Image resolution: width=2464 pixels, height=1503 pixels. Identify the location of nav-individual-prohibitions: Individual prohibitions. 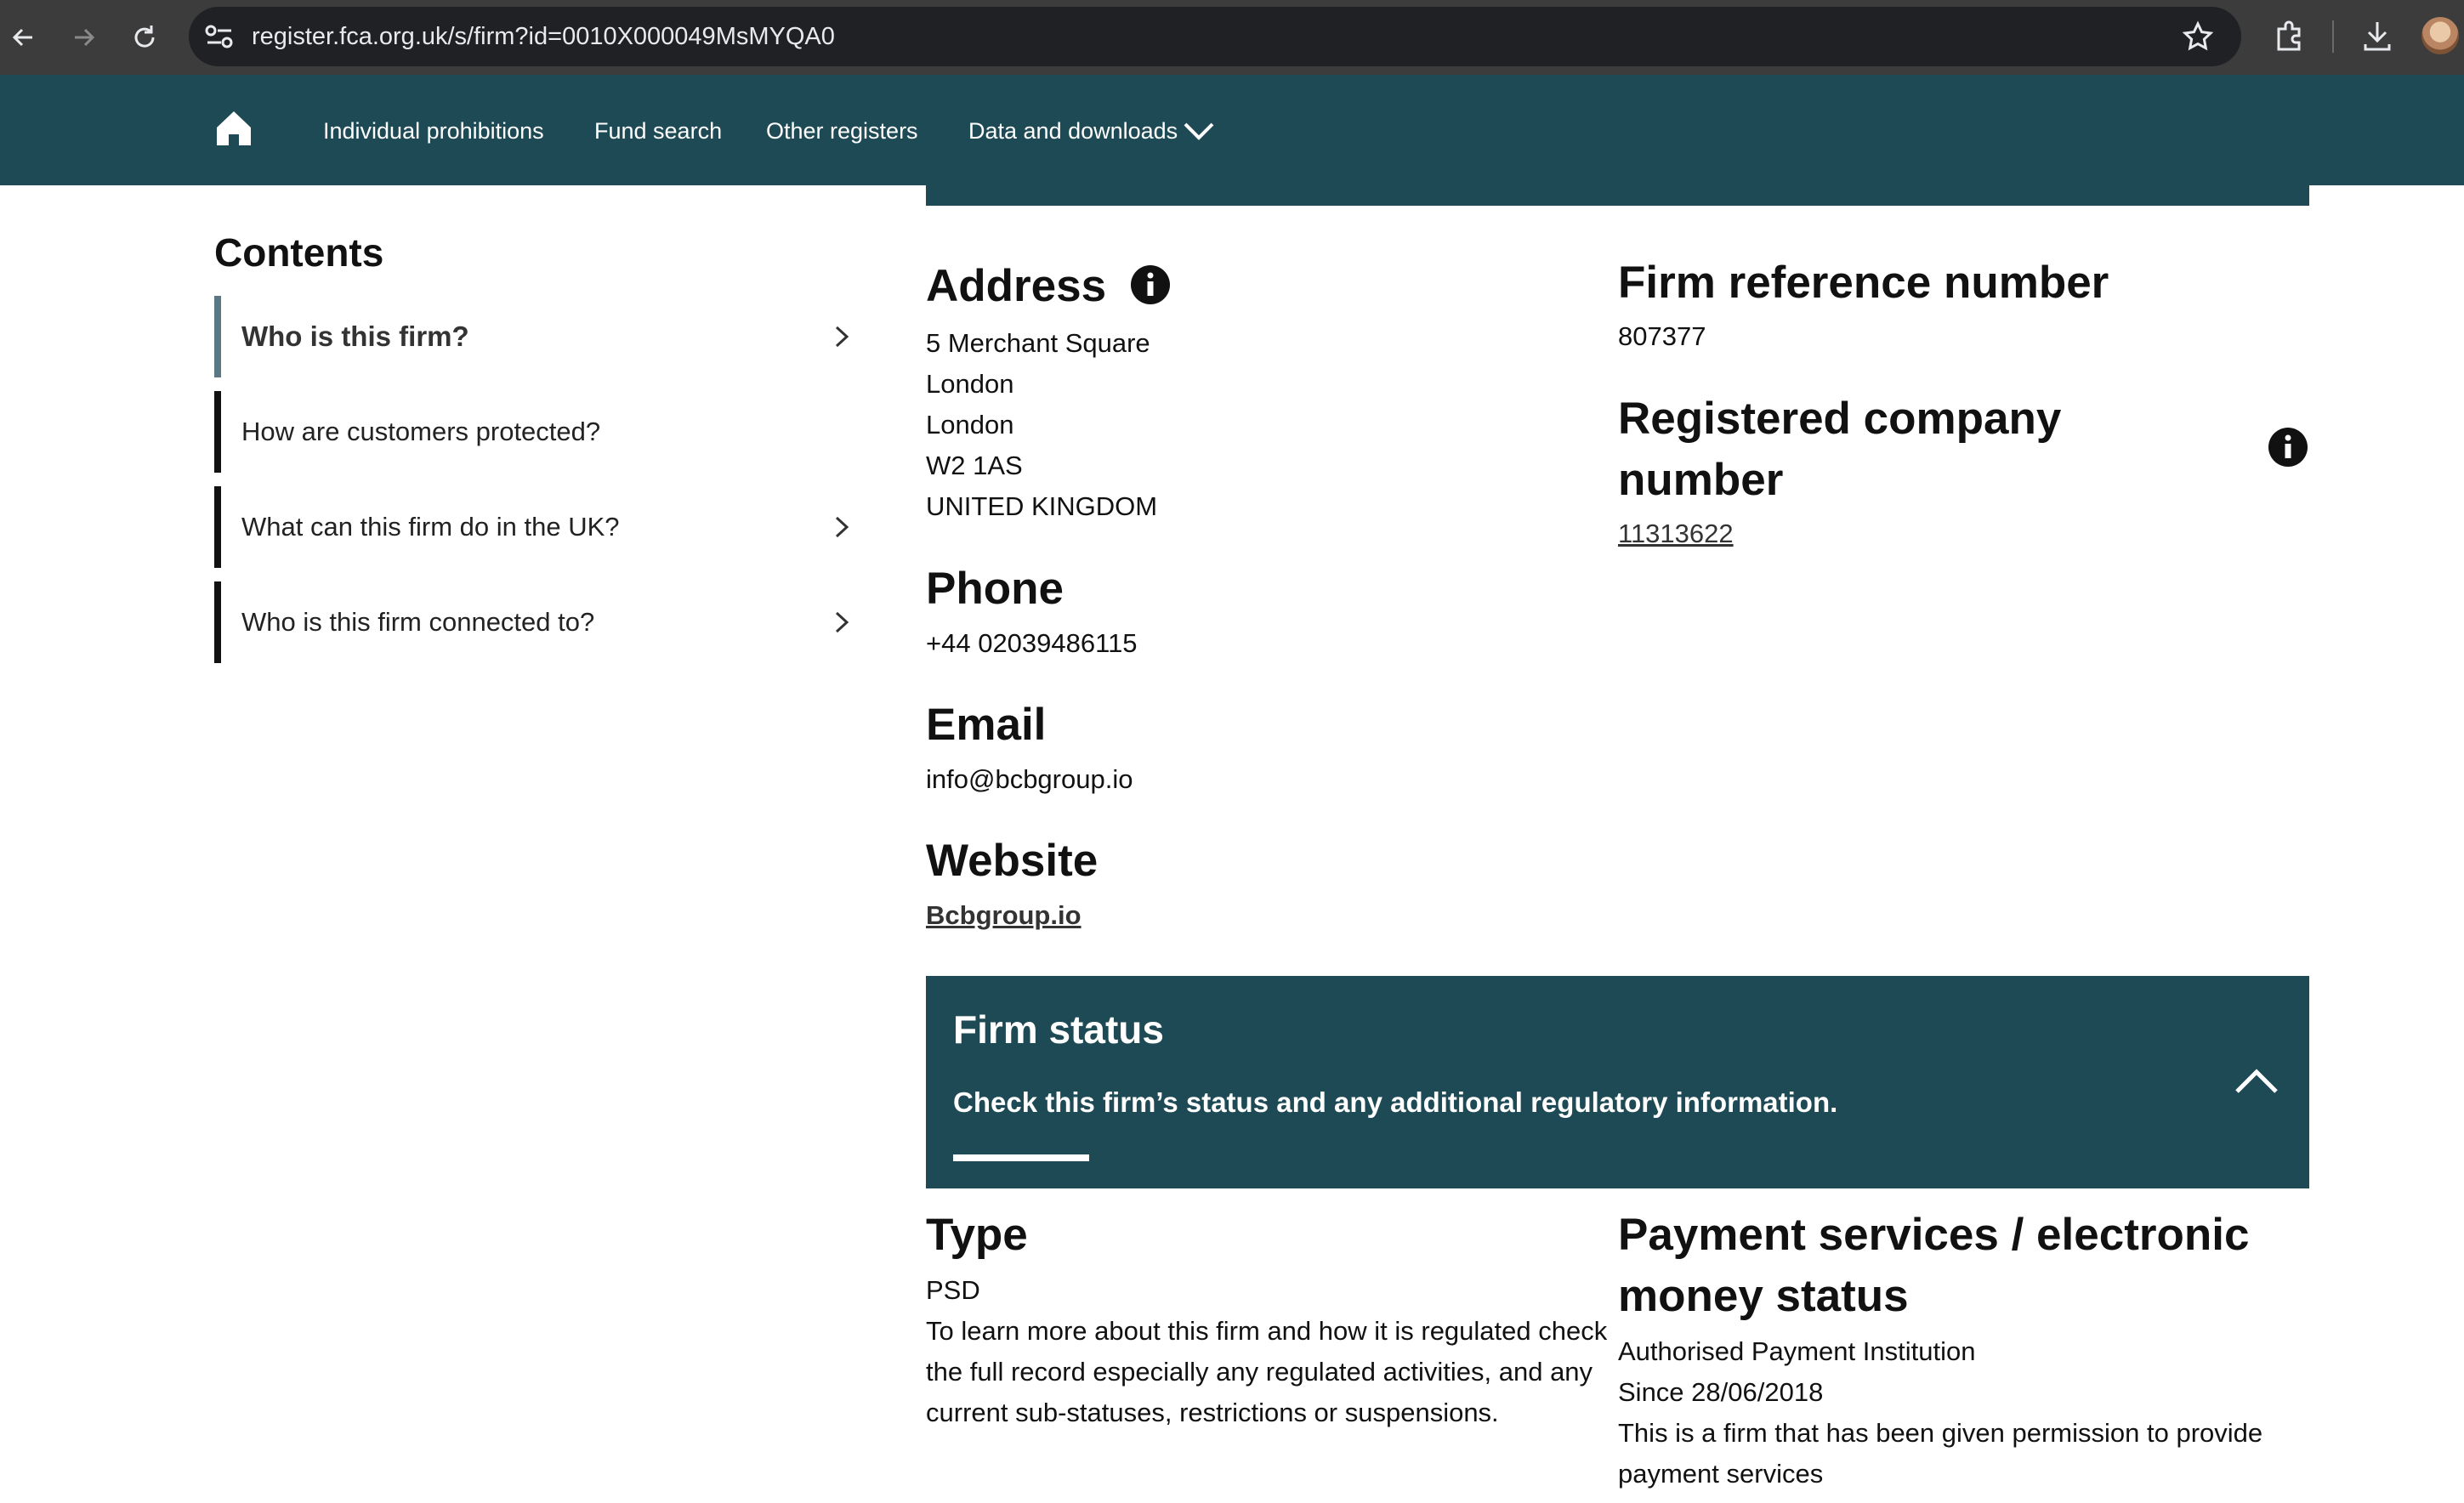
(433, 130).